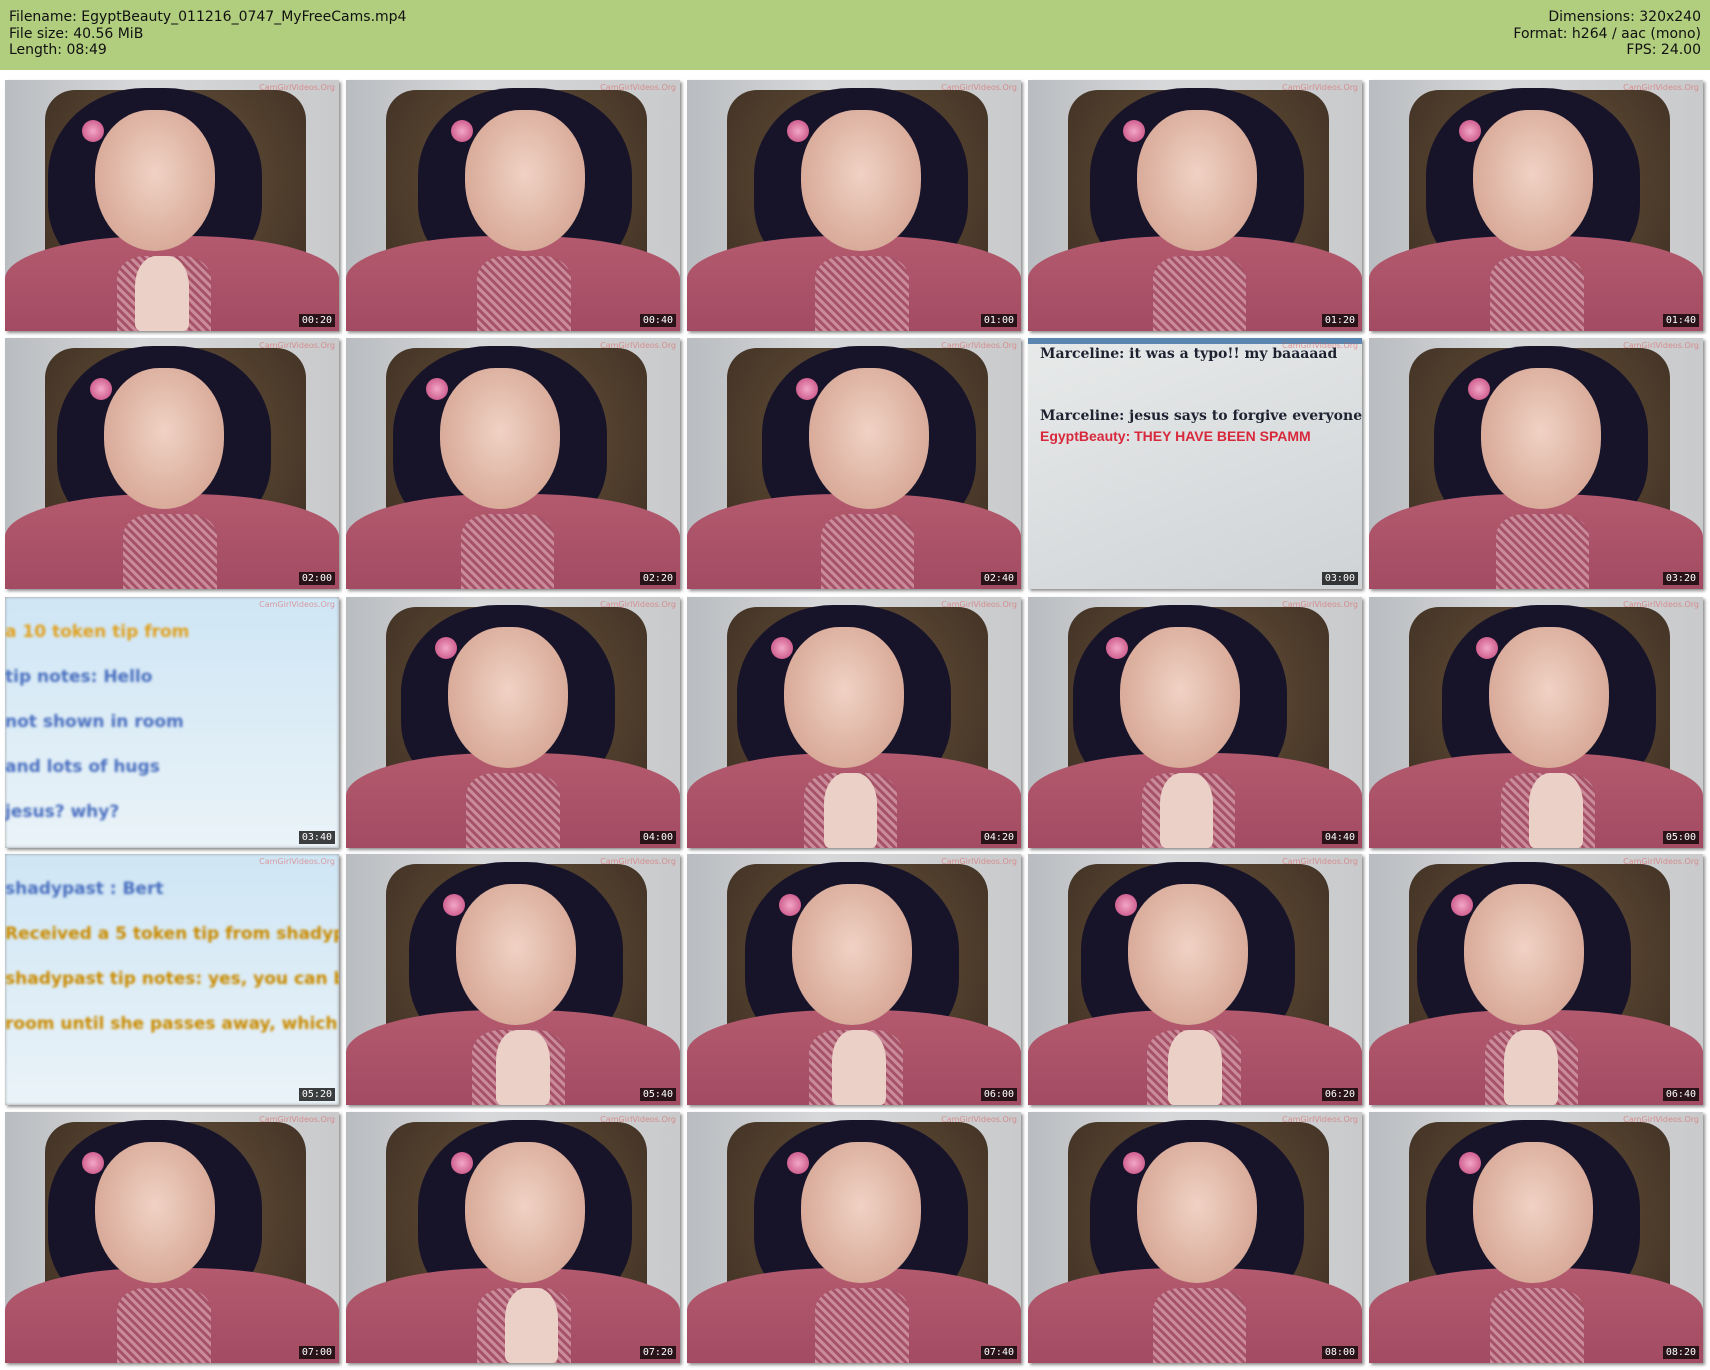  Describe the element at coordinates (1175, 436) in the screenshot. I see `chat-line: EgyptBeauty: THEY HAVE BEEN SPAMM` at that location.